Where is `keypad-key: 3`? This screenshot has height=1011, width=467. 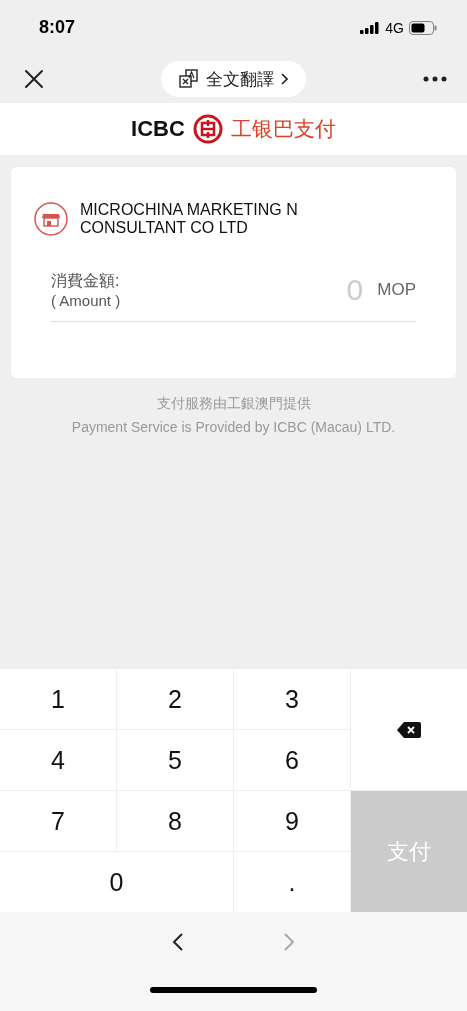 keypad-key: 3 is located at coordinates (292, 699).